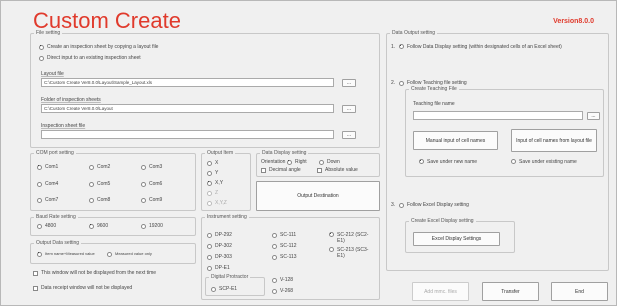  I want to click on transfer-button: Transfer, so click(510, 291).